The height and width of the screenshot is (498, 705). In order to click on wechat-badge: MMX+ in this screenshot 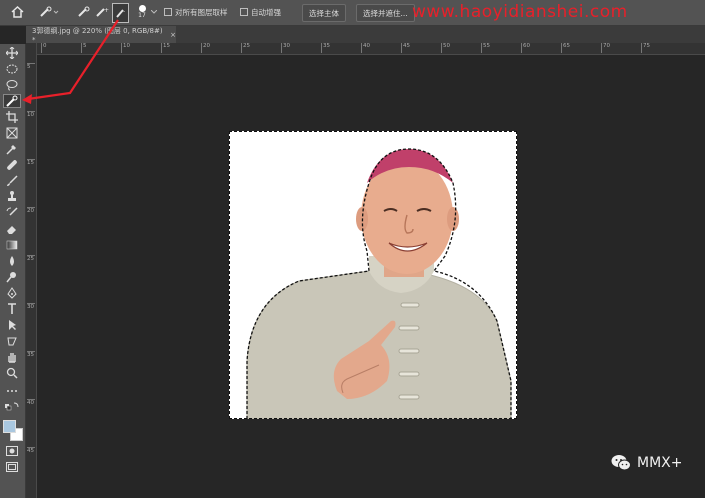, I will do `click(646, 462)`.